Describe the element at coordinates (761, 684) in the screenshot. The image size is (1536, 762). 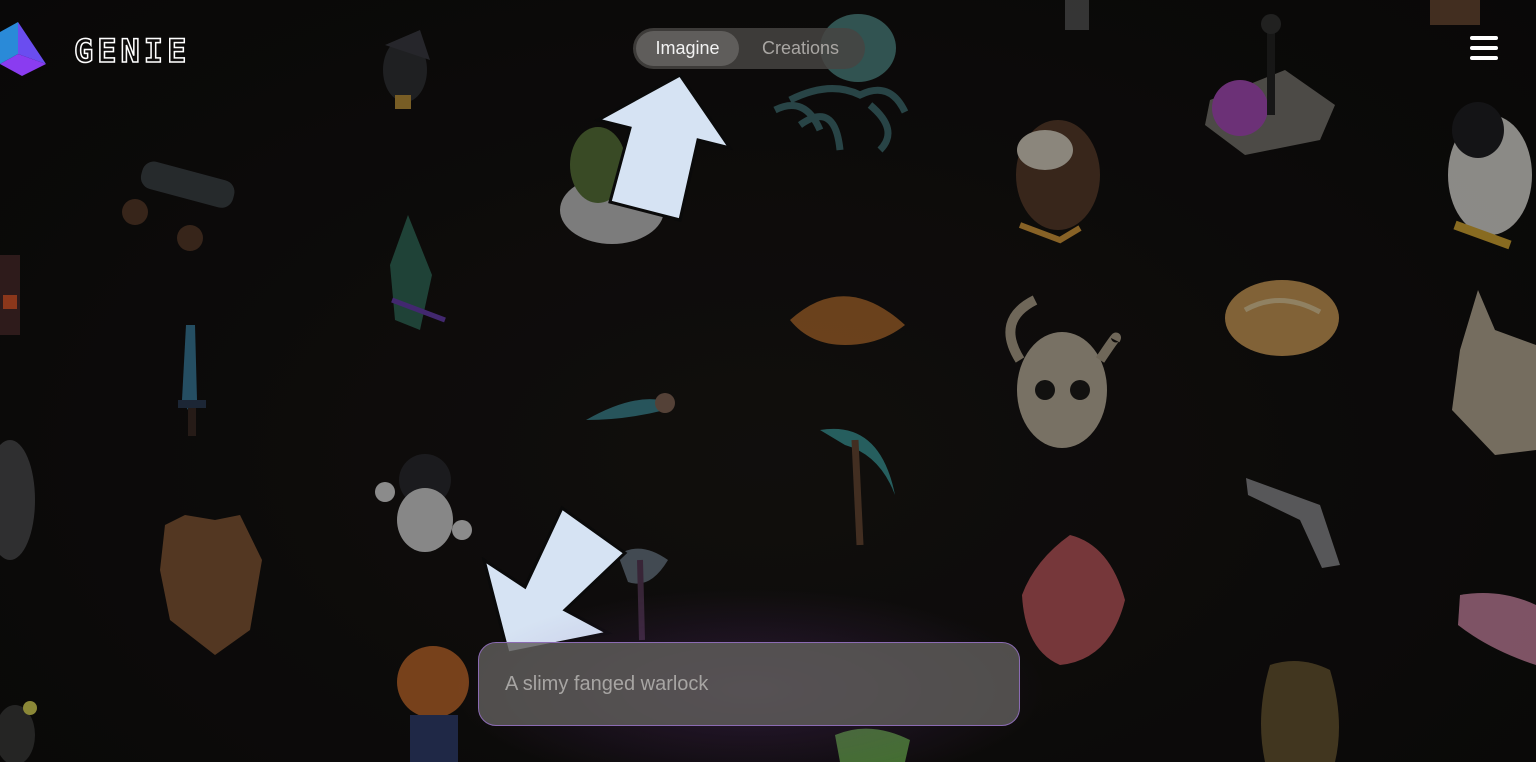
I see `prompt-input` at that location.